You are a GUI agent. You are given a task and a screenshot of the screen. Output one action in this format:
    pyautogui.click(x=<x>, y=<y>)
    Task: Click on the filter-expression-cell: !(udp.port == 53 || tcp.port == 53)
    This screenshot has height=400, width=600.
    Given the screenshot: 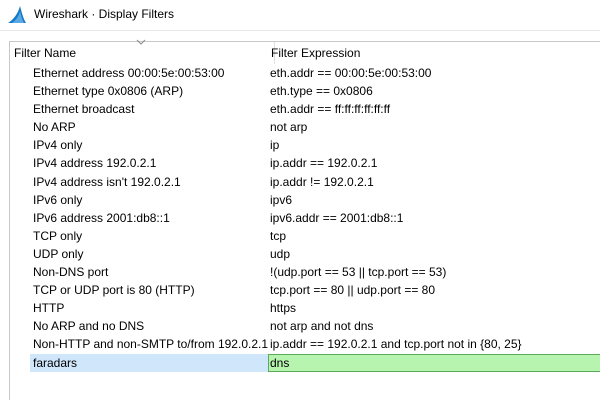 What is the action you would take?
    pyautogui.click(x=358, y=272)
    